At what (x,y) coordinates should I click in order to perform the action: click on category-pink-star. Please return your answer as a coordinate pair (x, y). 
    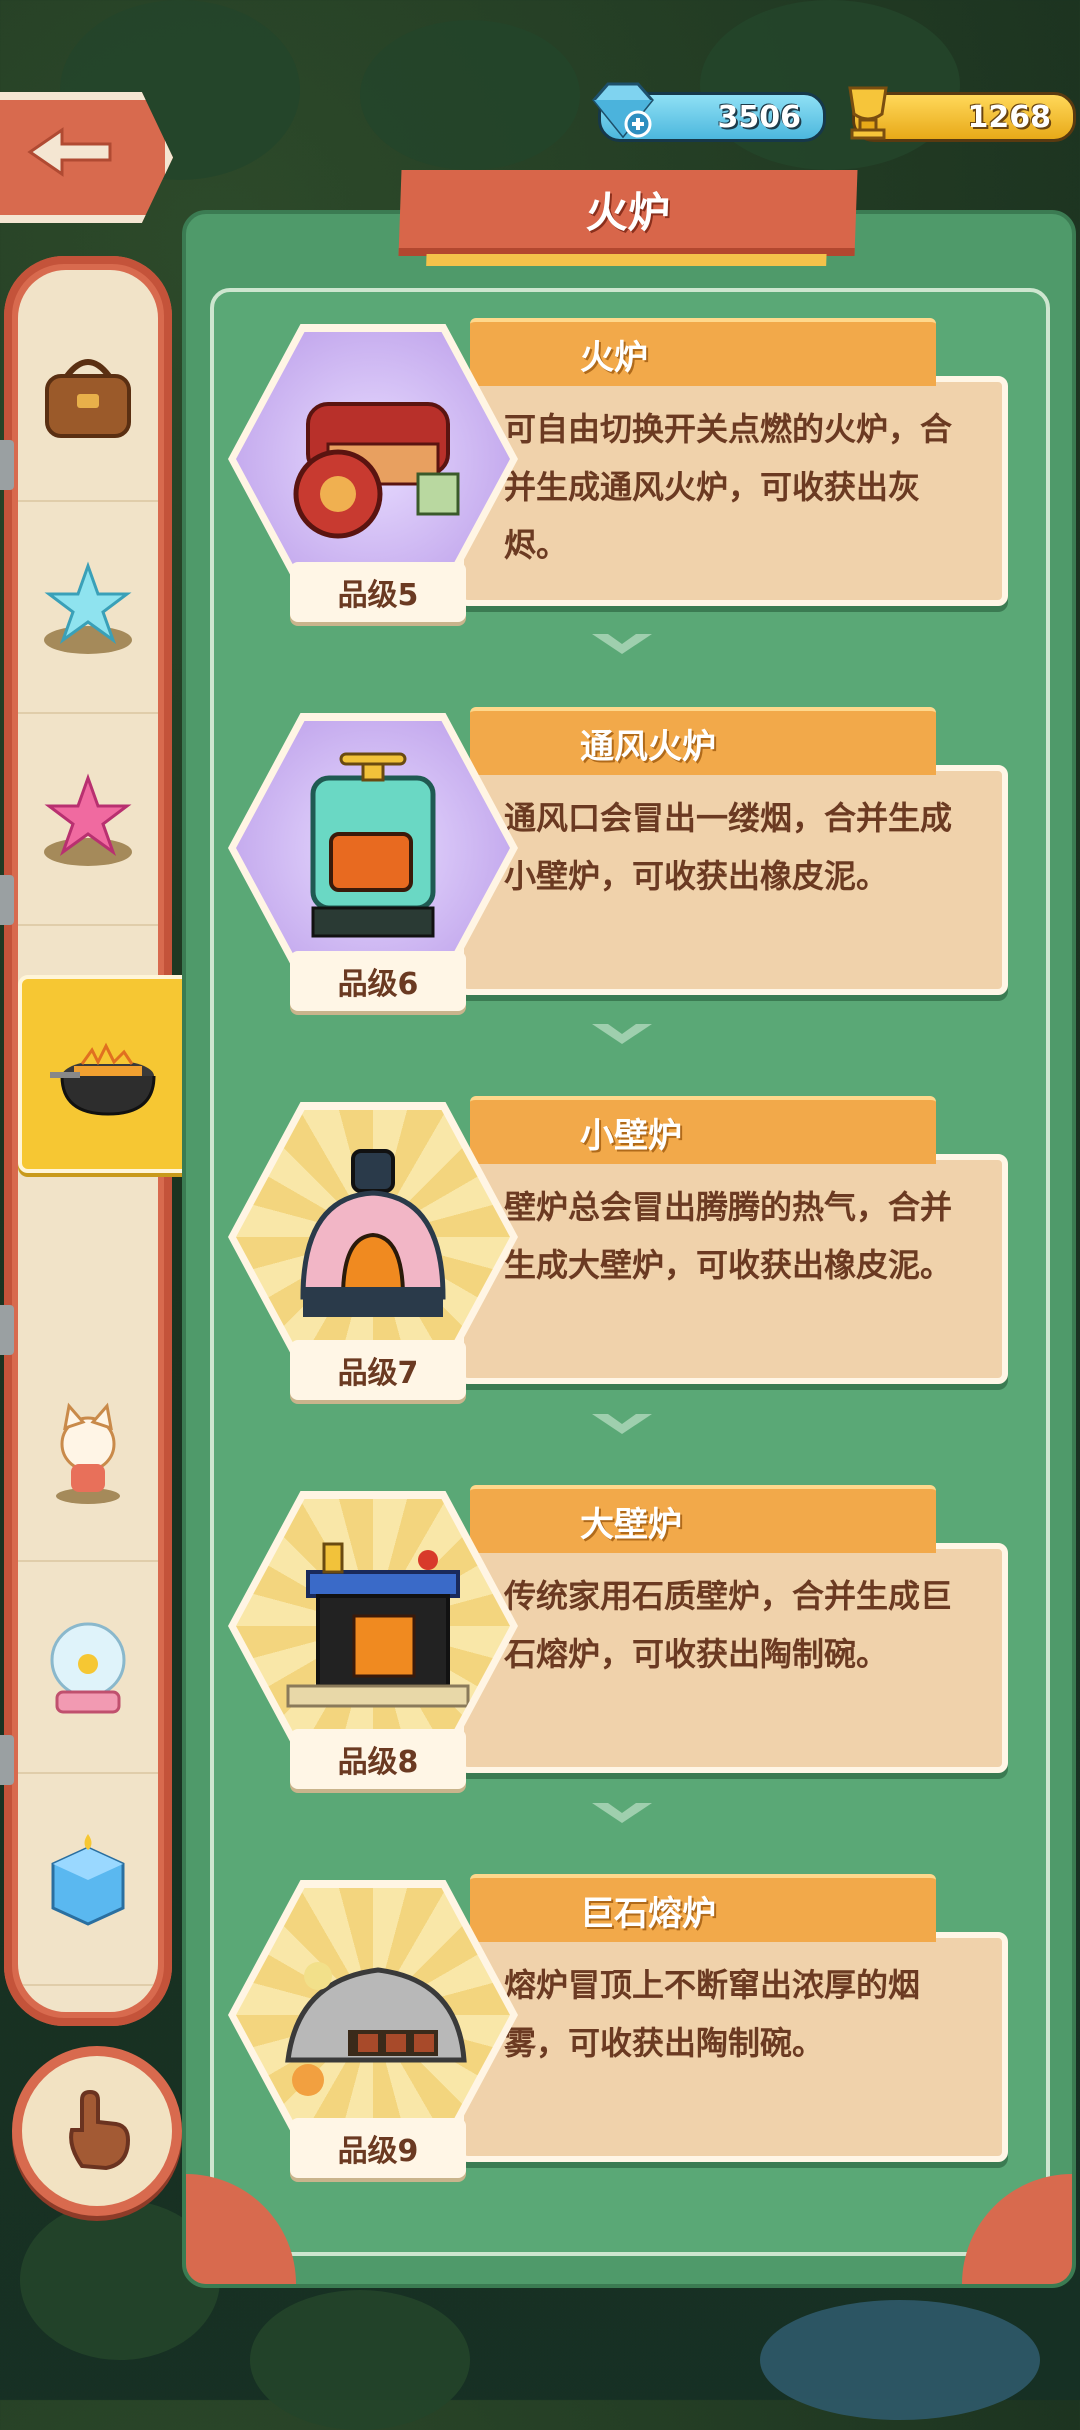
    Looking at the image, I should click on (88, 820).